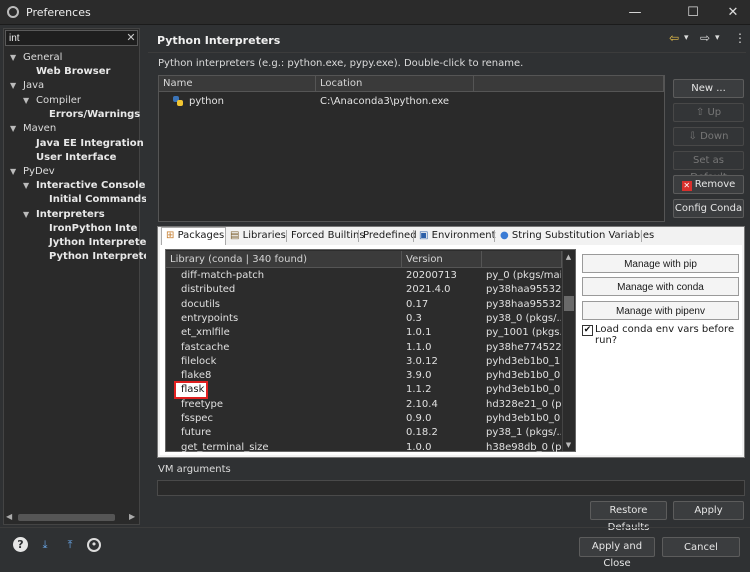 The width and height of the screenshot is (750, 572). What do you see at coordinates (444, 319) in the screenshot?
I see `package-version: 0.3` at bounding box center [444, 319].